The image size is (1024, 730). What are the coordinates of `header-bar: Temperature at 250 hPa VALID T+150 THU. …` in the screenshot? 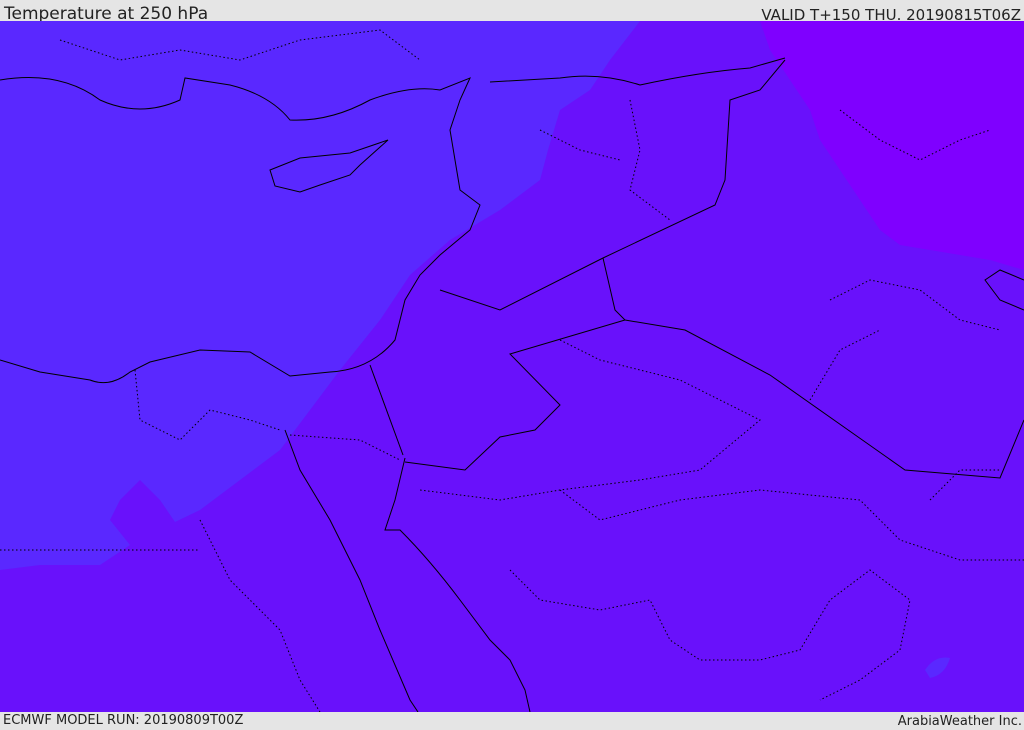 It's located at (512, 12).